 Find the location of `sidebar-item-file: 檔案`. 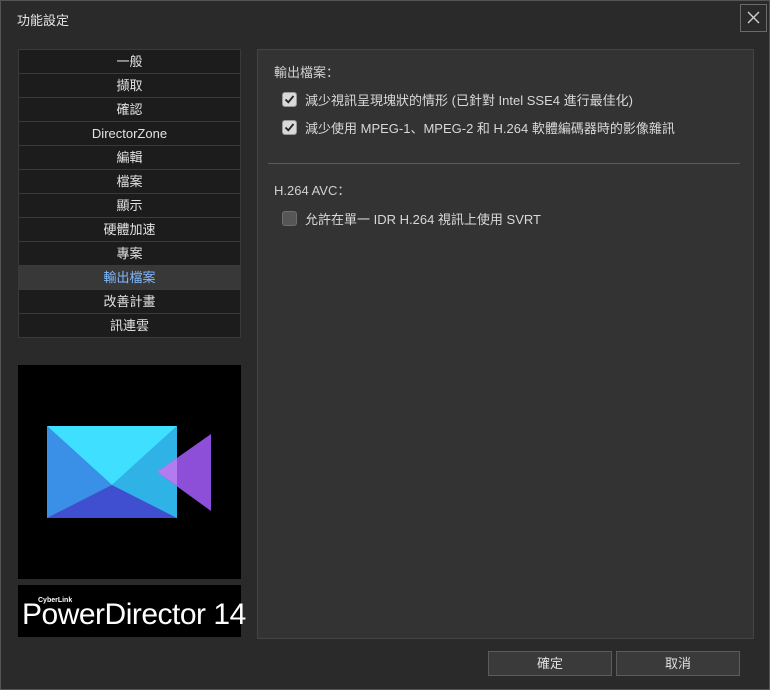

sidebar-item-file: 檔案 is located at coordinates (129, 181).